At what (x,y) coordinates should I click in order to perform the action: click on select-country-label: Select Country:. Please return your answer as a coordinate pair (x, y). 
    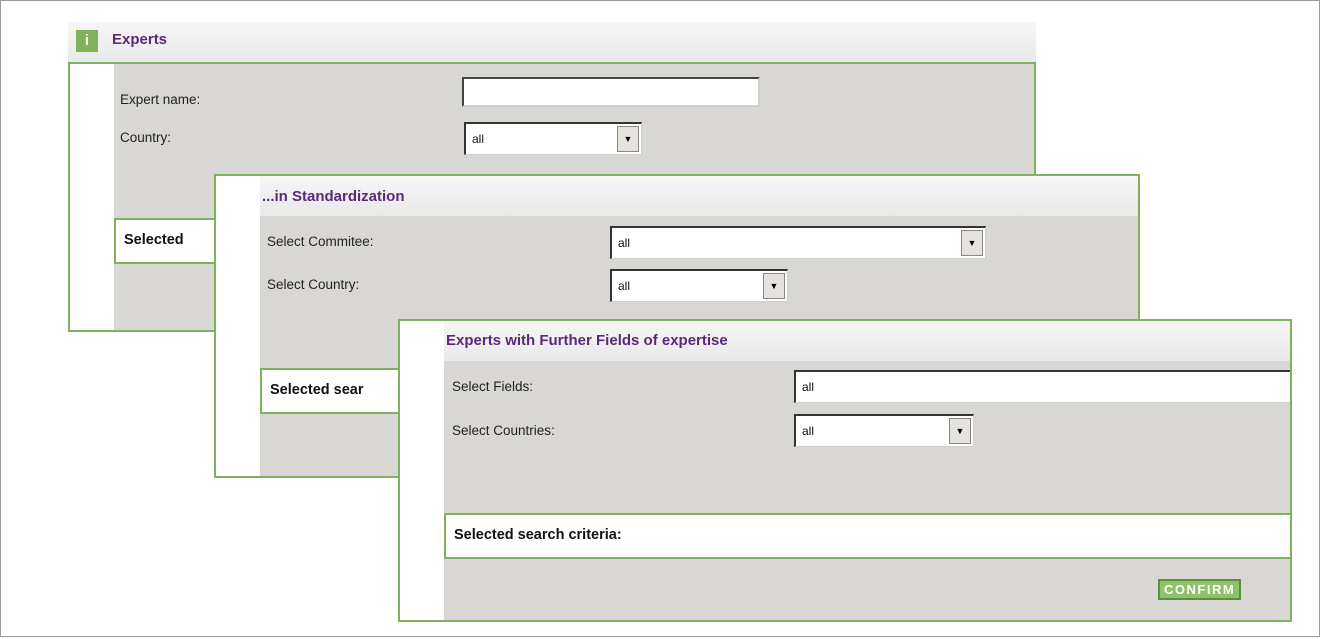
    Looking at the image, I should click on (313, 284).